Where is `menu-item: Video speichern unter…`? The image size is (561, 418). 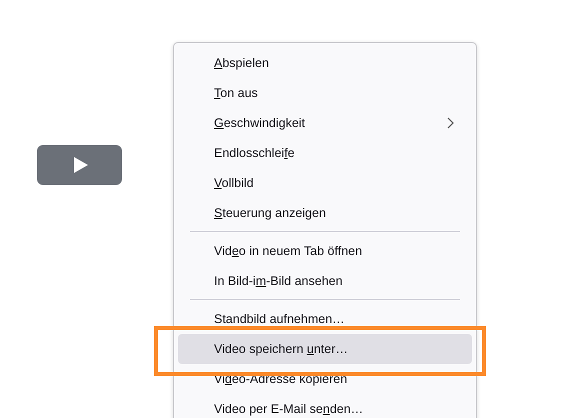
menu-item: Video speichern unter… is located at coordinates (325, 349).